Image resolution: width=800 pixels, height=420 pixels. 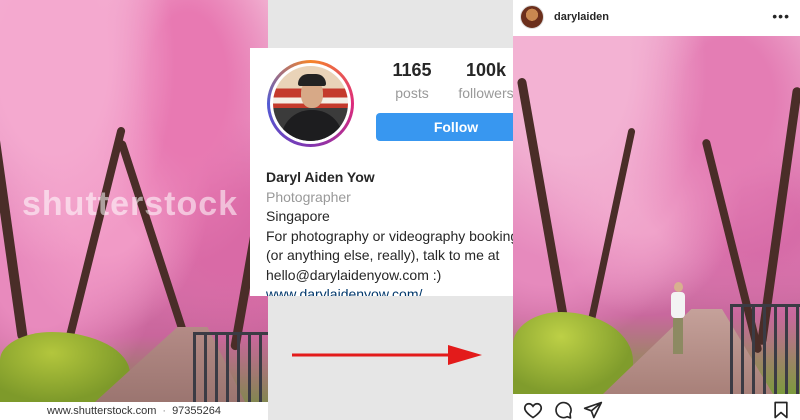 What do you see at coordinates (354, 274) in the screenshot?
I see `bio-line: hello@darylaidenyow.com :)` at bounding box center [354, 274].